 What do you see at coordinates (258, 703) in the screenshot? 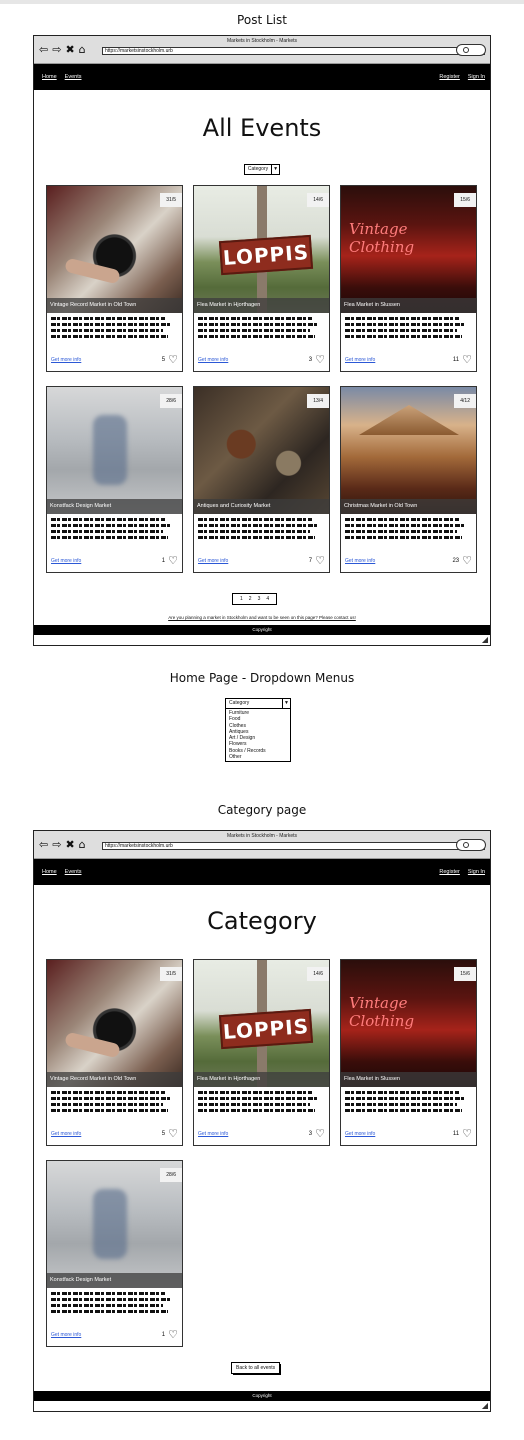
I see `category-dropdown-select: Category ▼` at bounding box center [258, 703].